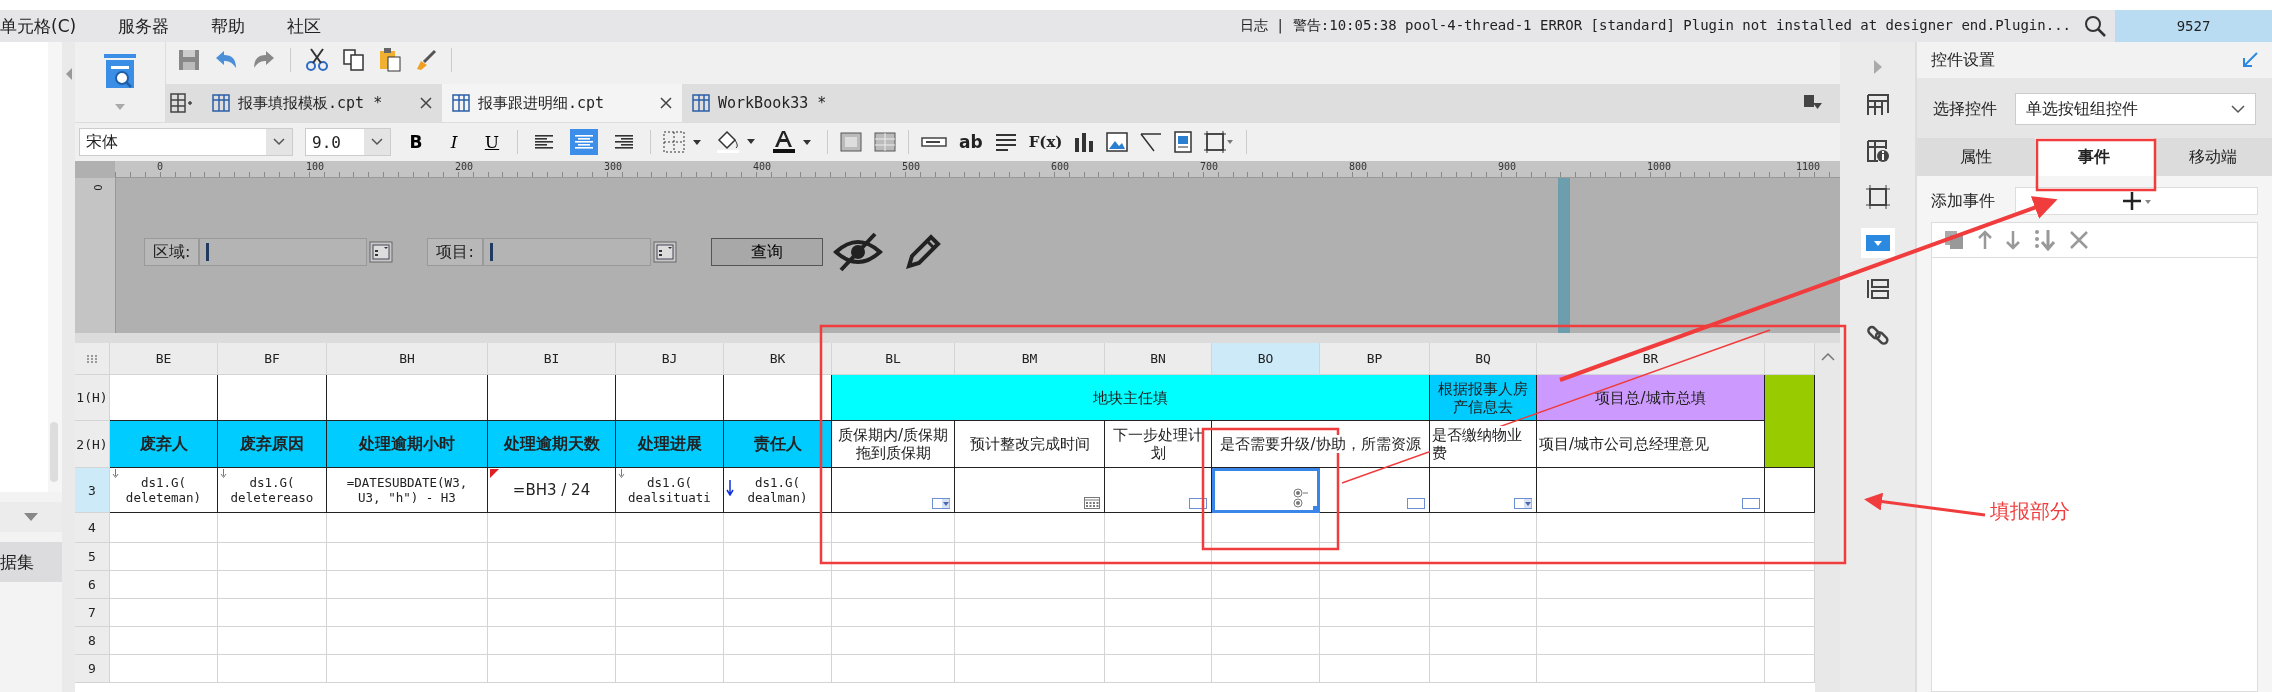  Describe the element at coordinates (777, 490) in the screenshot. I see `cell-text: ds1.G( dealman)` at that location.